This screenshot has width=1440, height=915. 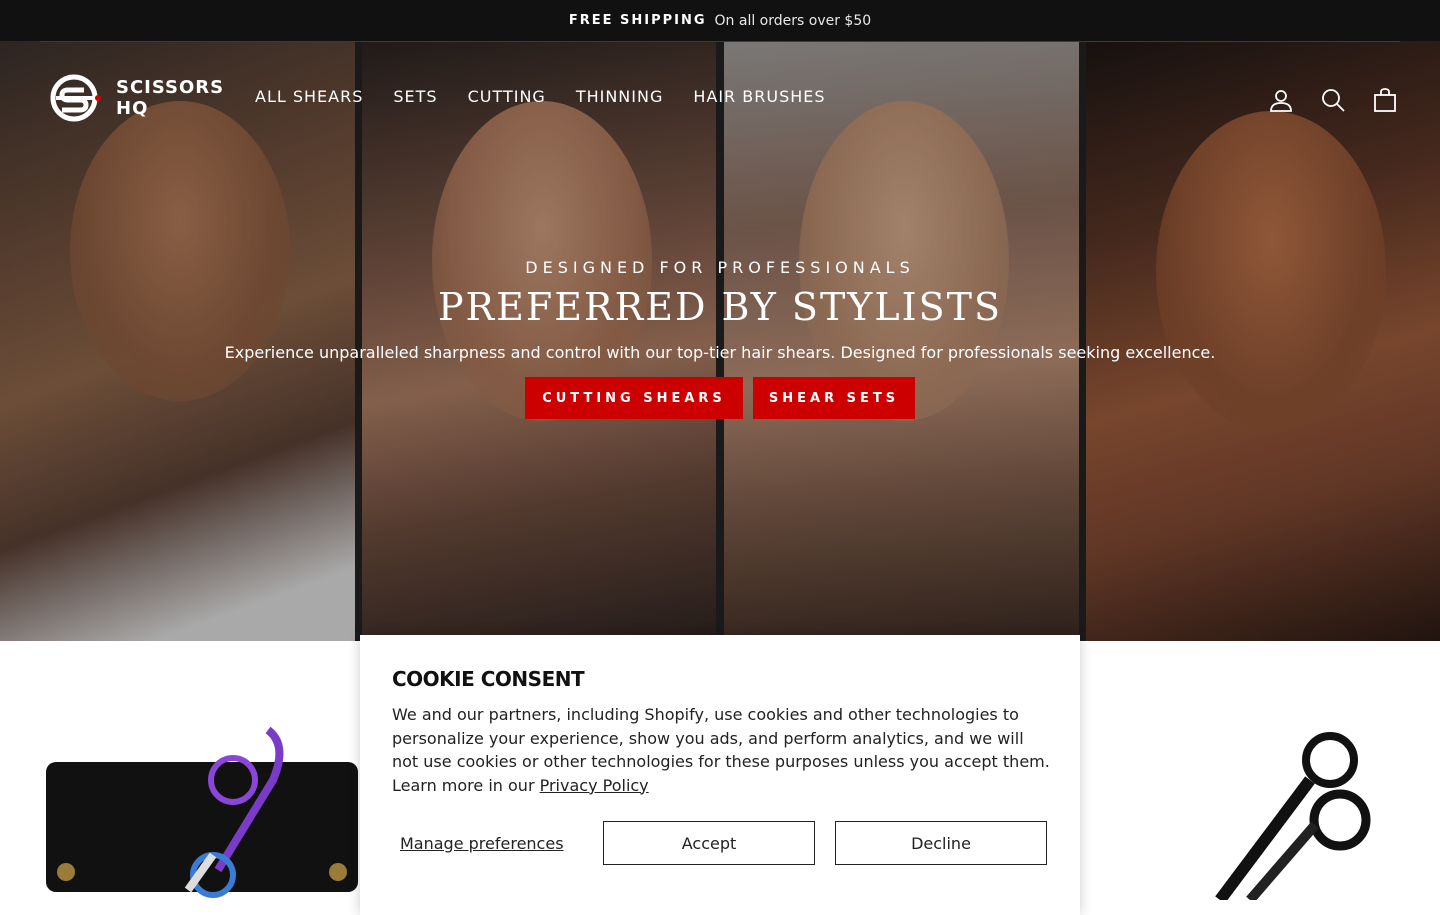 I want to click on header-icons, so click(x=1322, y=100).